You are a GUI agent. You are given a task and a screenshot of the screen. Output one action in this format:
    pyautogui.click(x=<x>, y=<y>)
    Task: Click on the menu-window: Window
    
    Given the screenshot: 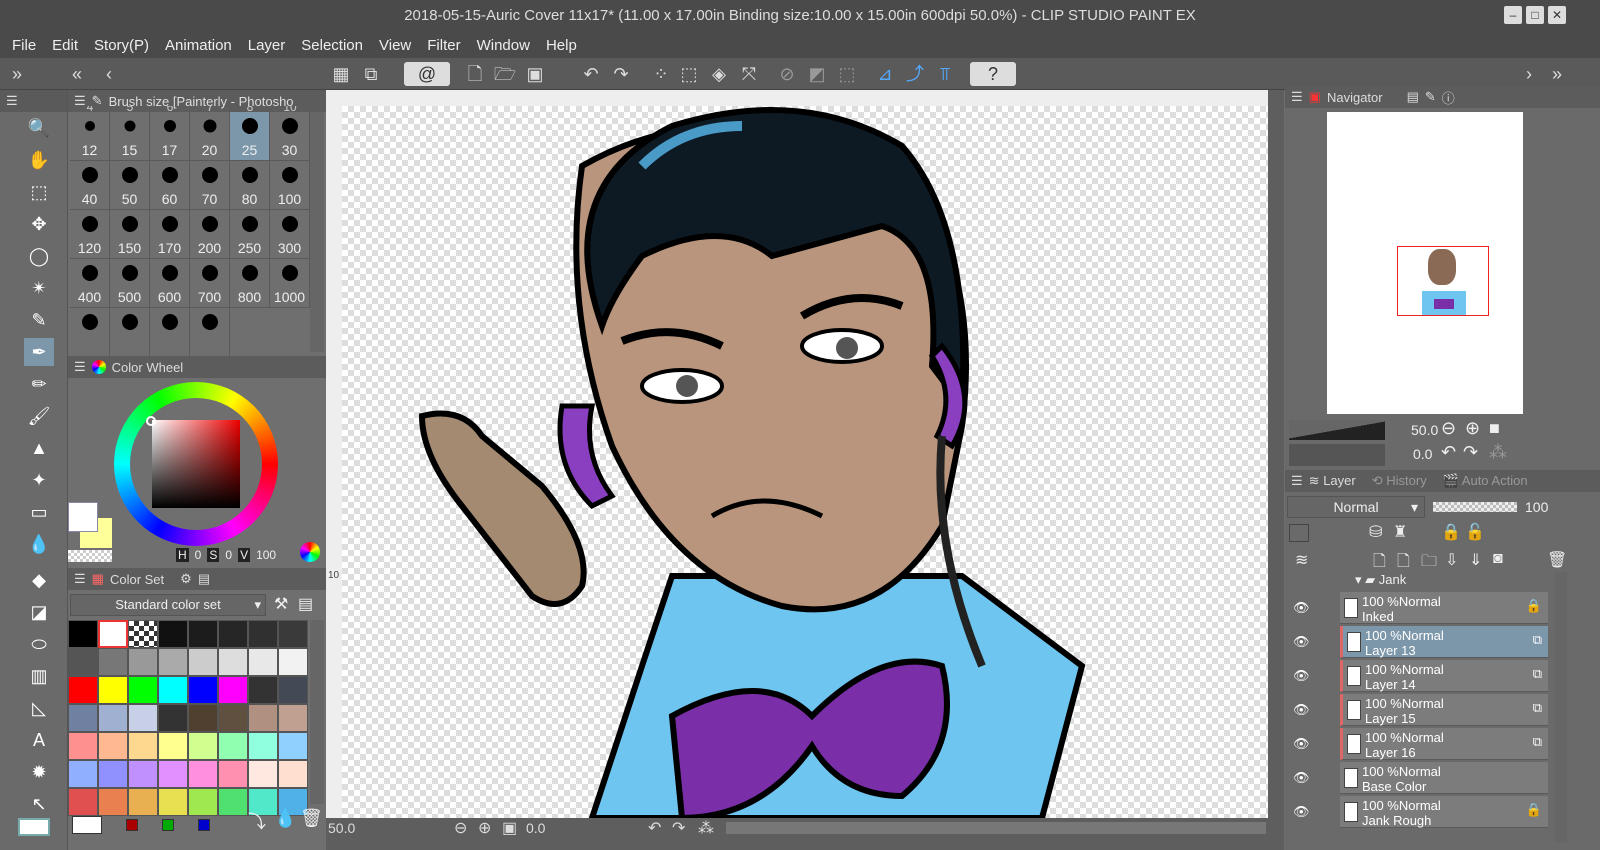 What is the action you would take?
    pyautogui.click(x=503, y=45)
    